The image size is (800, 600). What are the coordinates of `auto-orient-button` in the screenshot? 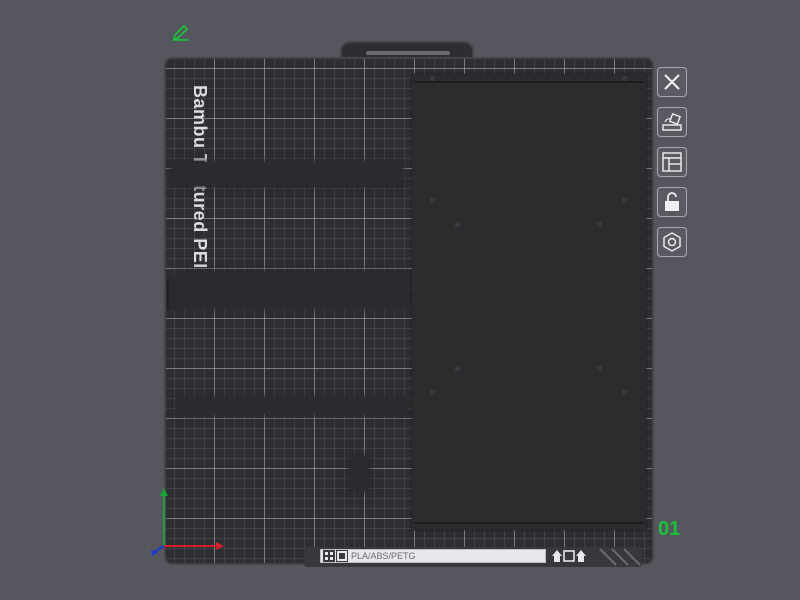 It's located at (672, 122).